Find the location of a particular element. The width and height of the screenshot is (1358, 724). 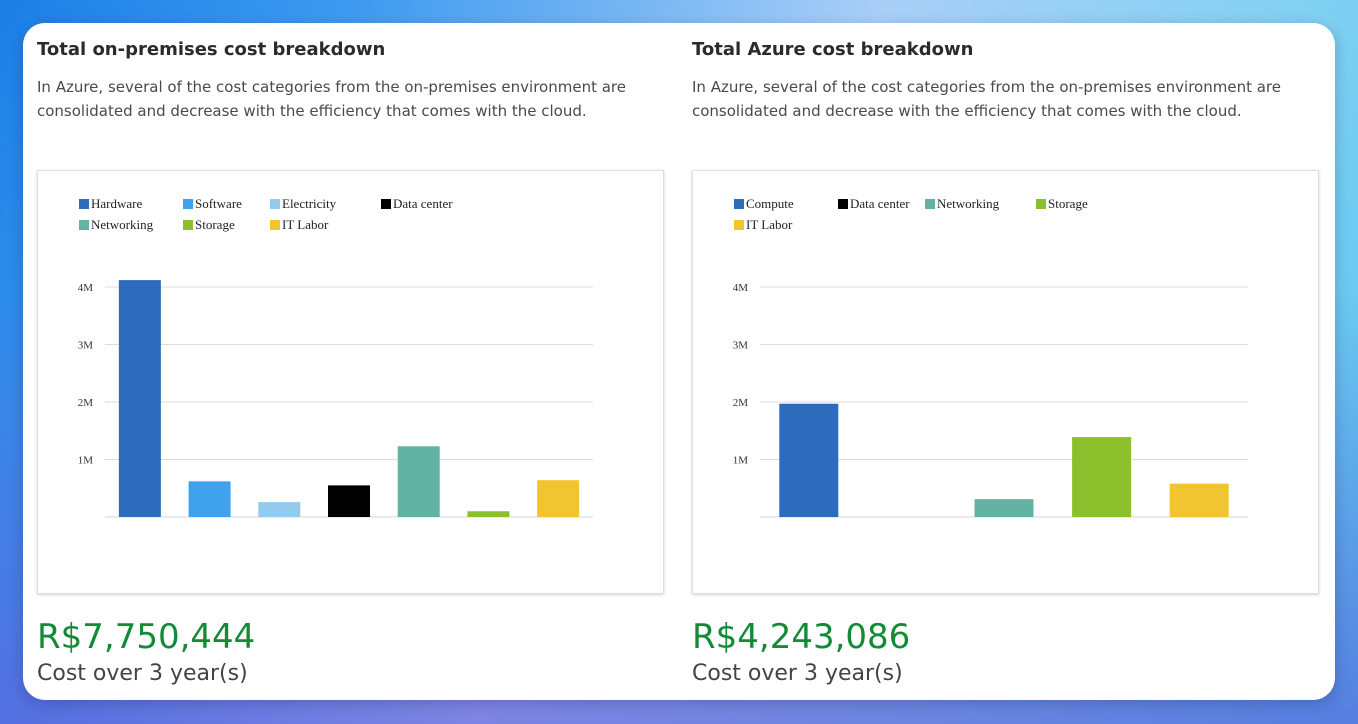

panel-title: Total Azure cost breakdown is located at coordinates (833, 49).